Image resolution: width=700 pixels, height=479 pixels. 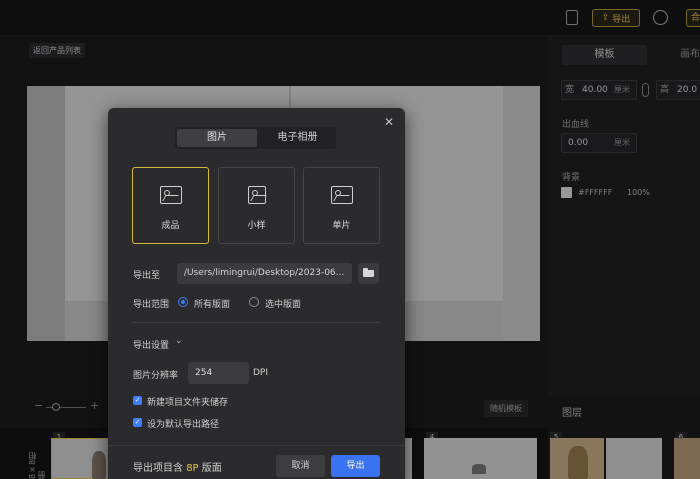 I want to click on chevron-down-icon: ⌄, so click(x=179, y=341).